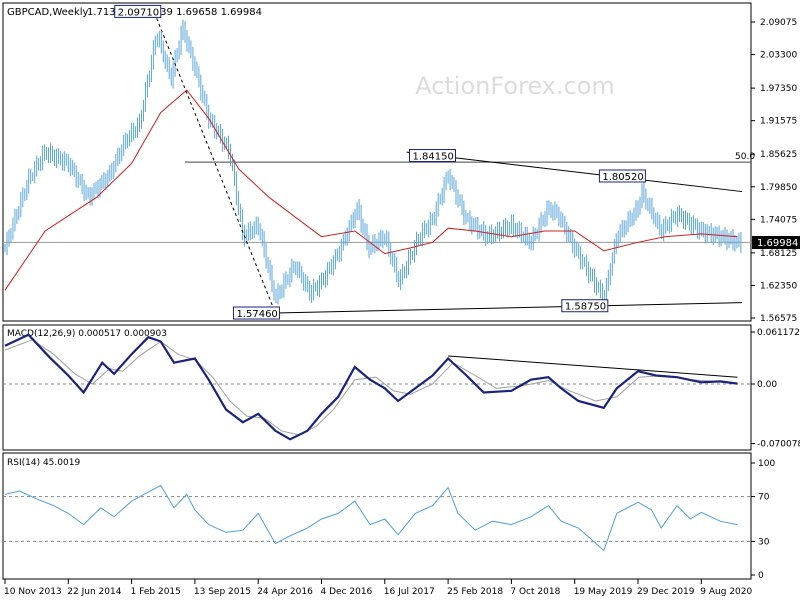  What do you see at coordinates (585, 307) in the screenshot?
I see `annotation-label: 1.58750` at bounding box center [585, 307].